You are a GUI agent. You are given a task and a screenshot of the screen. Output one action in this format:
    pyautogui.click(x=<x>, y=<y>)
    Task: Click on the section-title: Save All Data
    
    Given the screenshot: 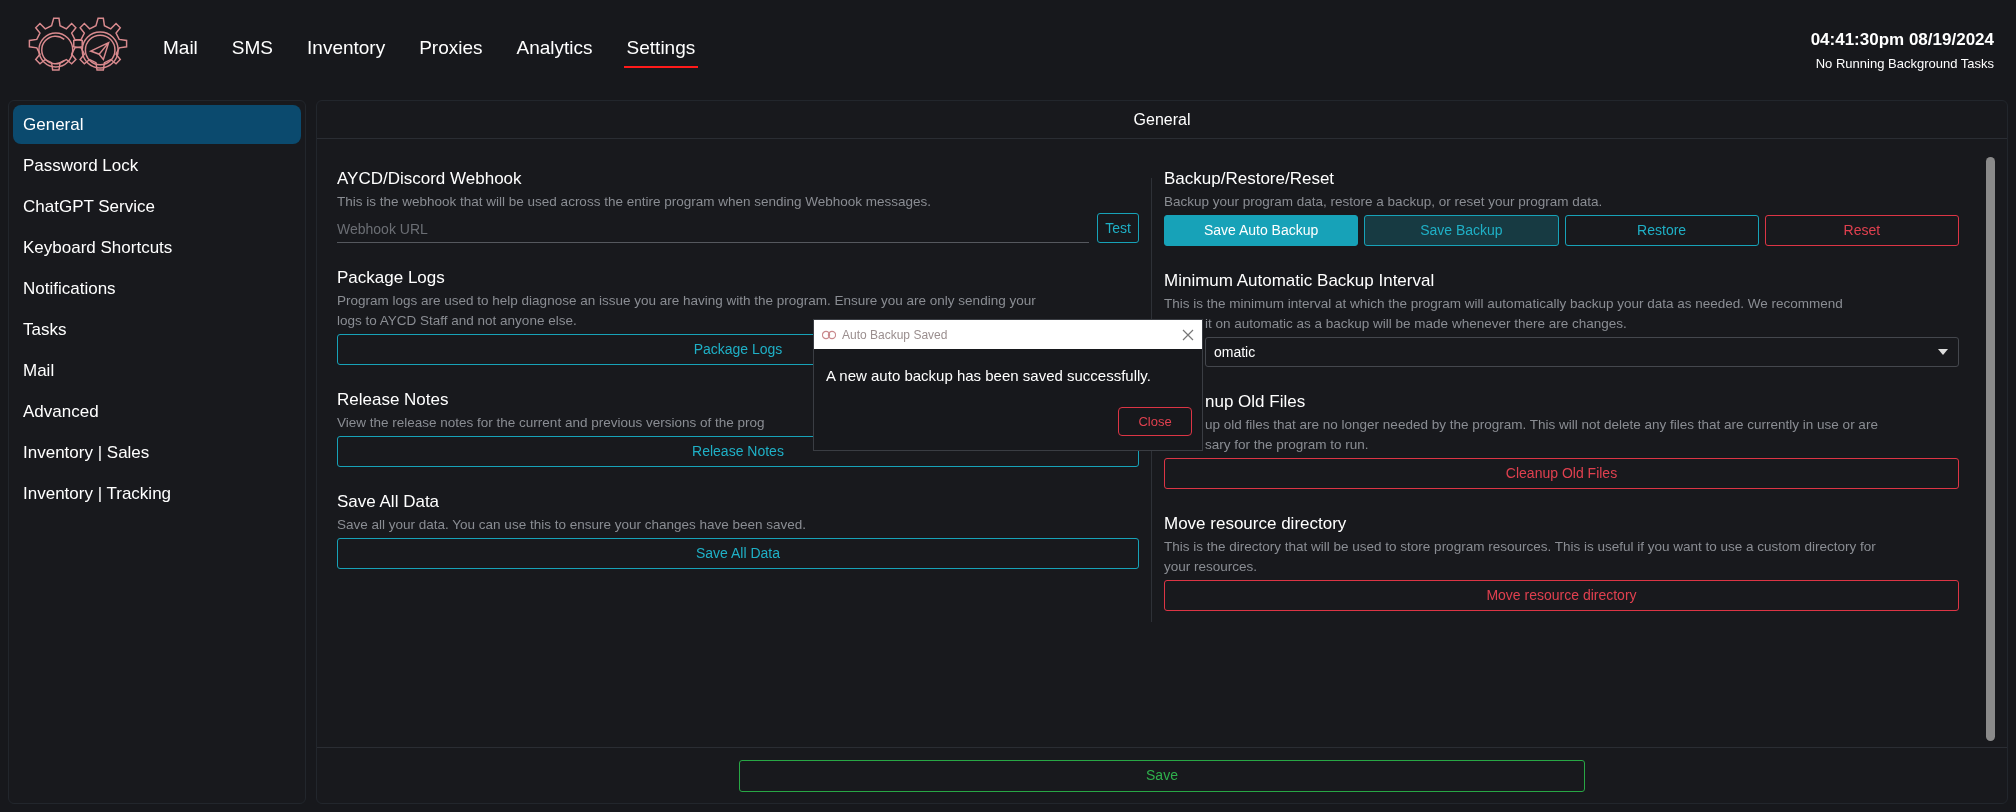 What is the action you would take?
    pyautogui.click(x=388, y=502)
    